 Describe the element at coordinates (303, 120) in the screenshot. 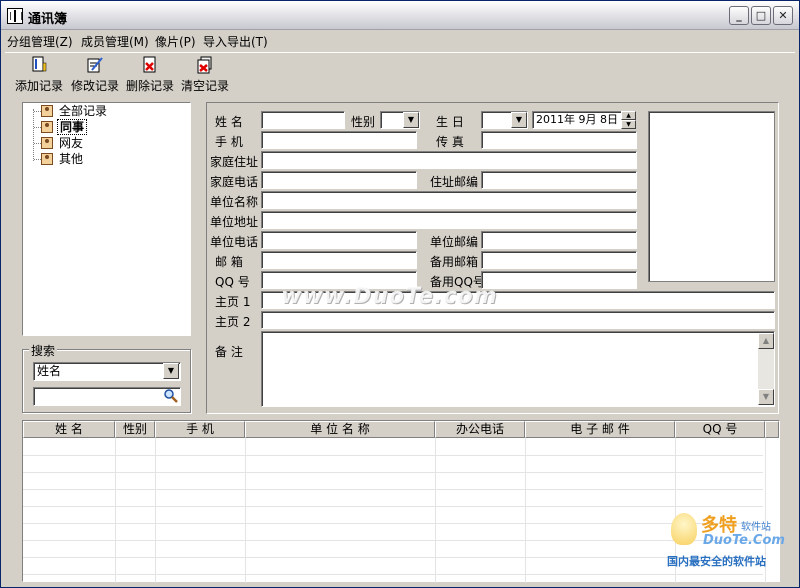

I see `name-field` at that location.